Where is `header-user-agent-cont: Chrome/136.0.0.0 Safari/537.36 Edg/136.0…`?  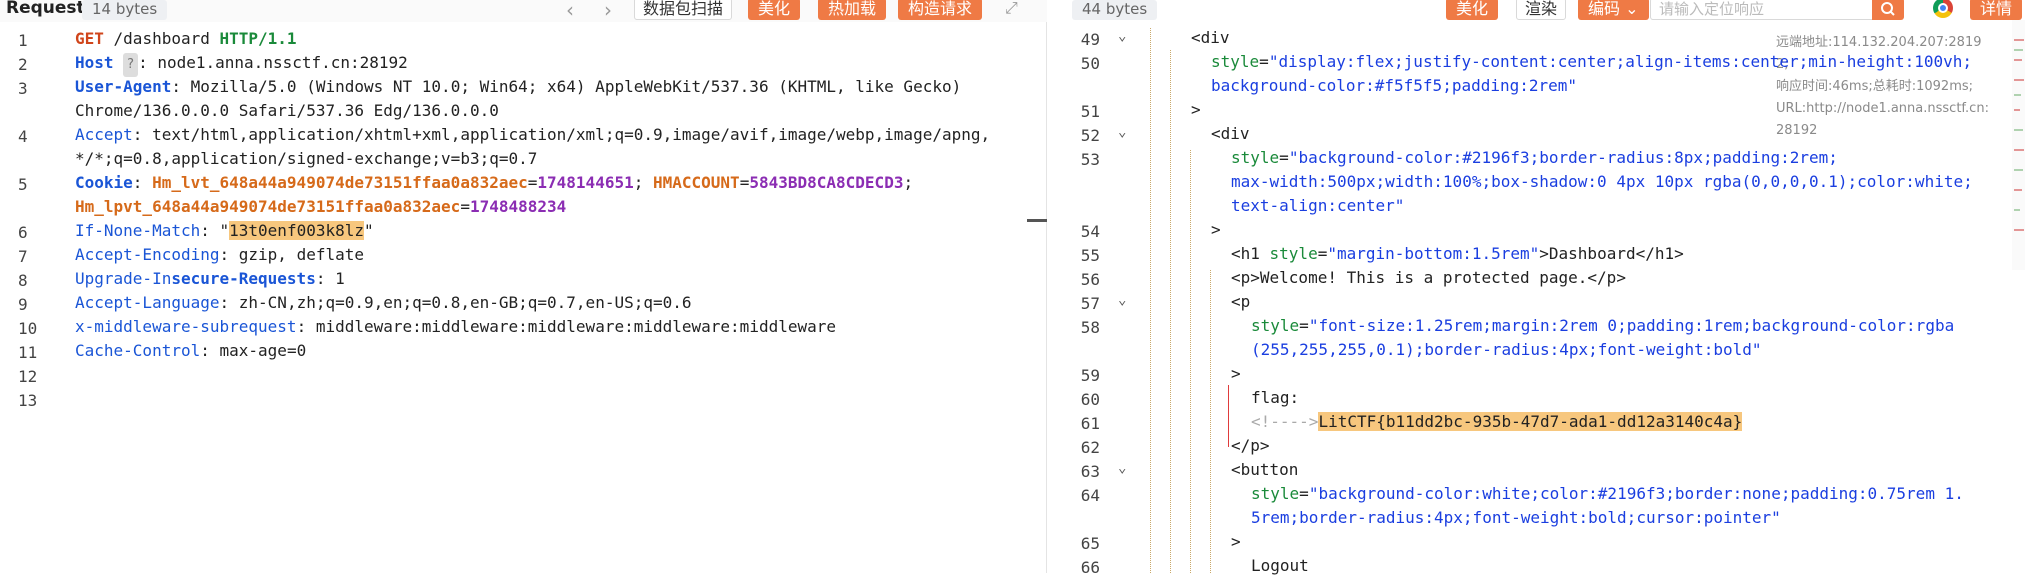 header-user-agent-cont: Chrome/136.0.0.0 Safari/537.36 Edg/136.0… is located at coordinates (287, 110).